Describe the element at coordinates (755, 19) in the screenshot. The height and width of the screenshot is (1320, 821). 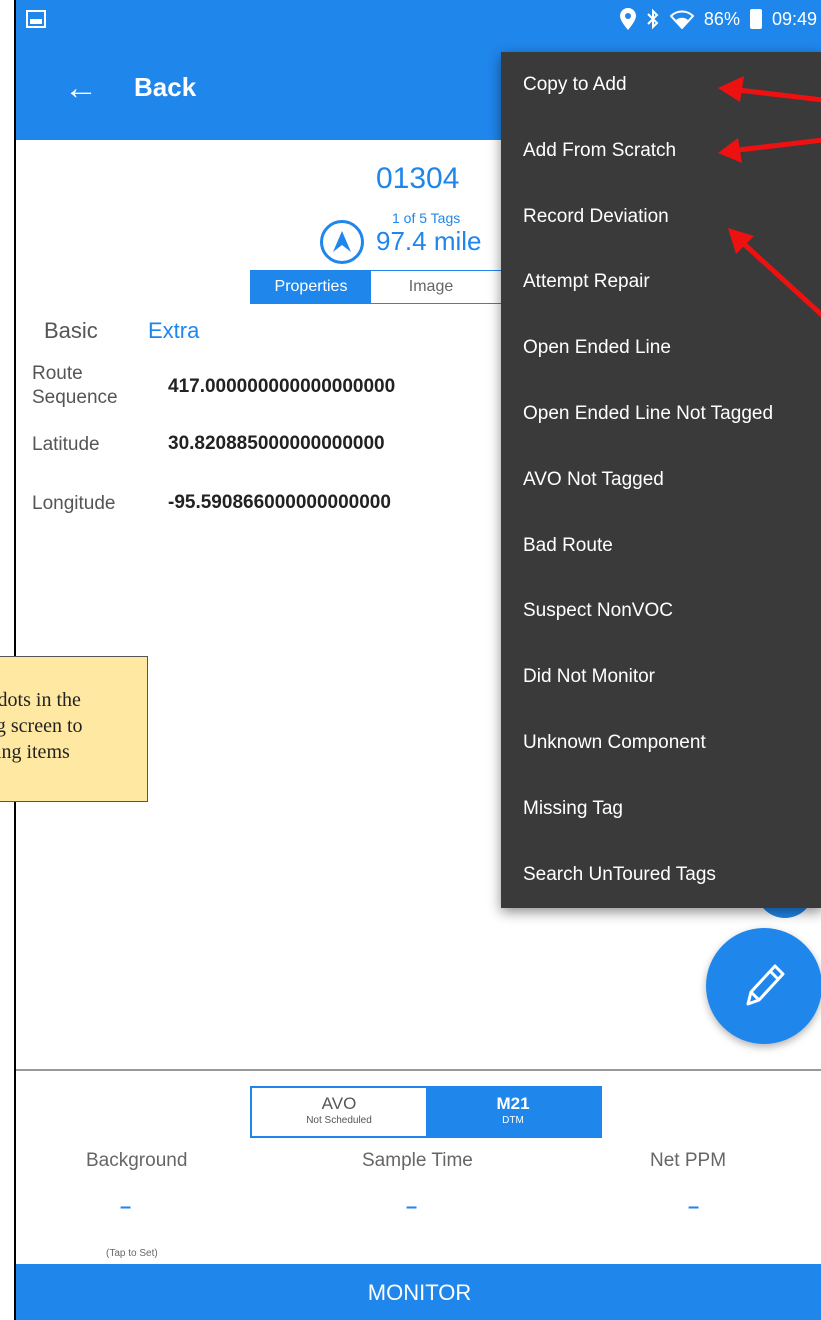
I see `battery-icon` at that location.